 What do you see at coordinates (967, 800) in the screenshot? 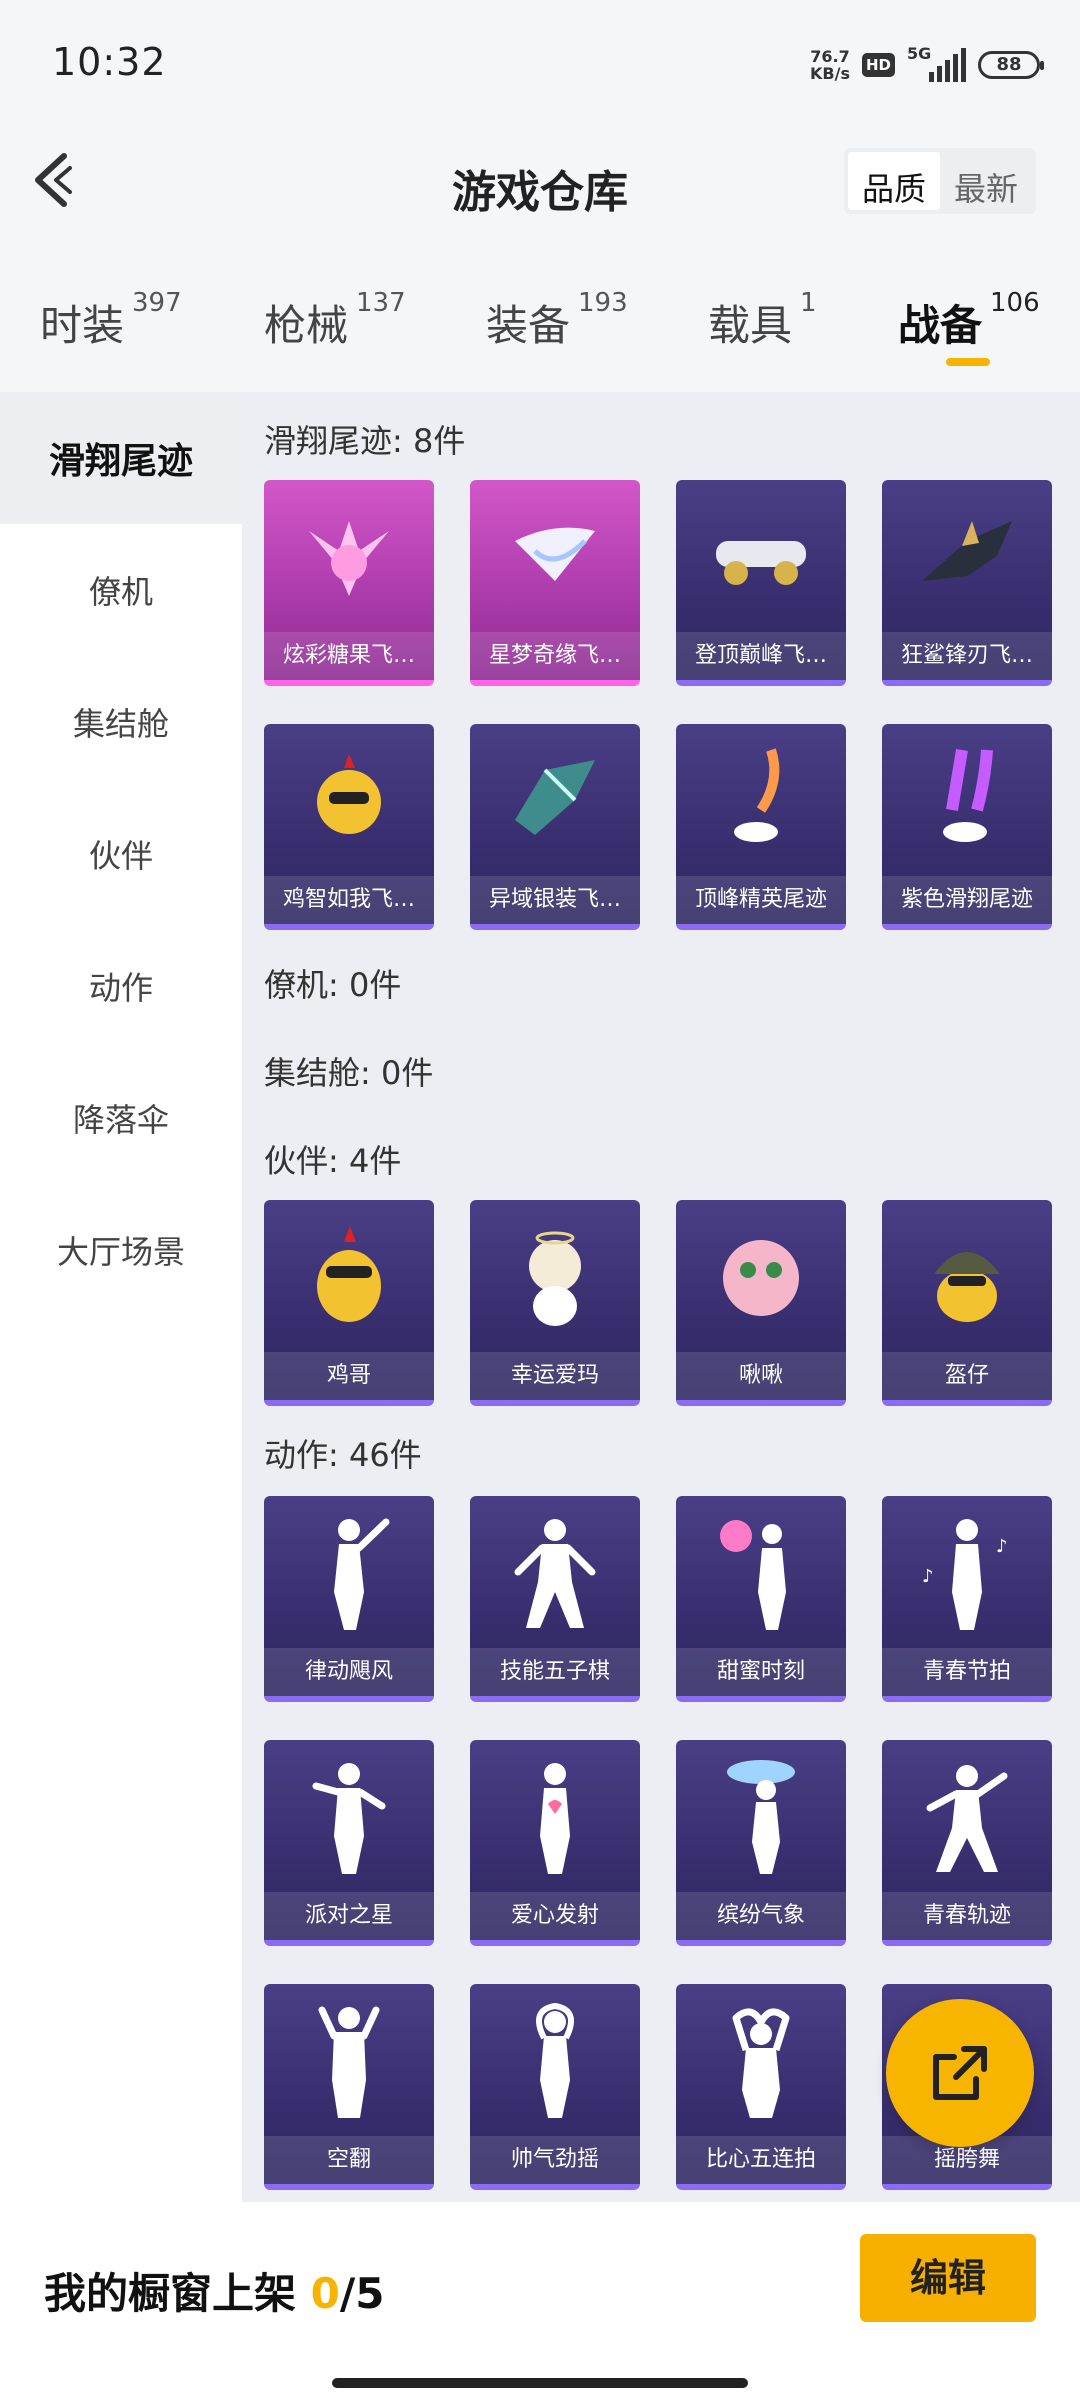
I see `purple-trail-icon` at bounding box center [967, 800].